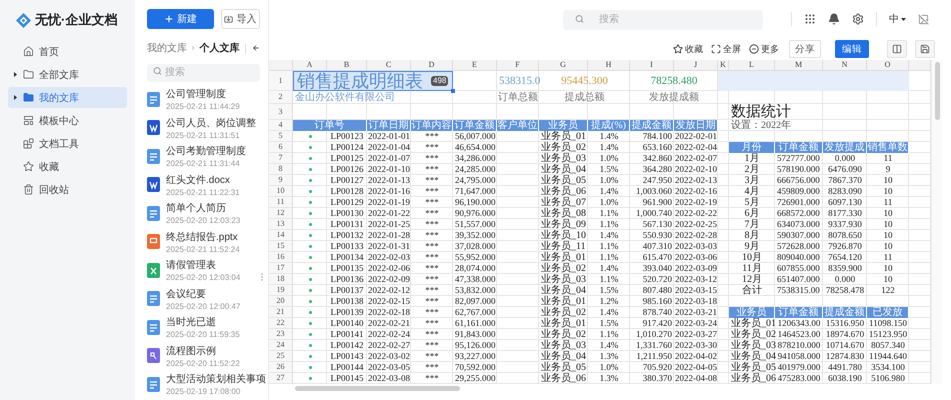 Image resolution: width=951 pixels, height=400 pixels. What do you see at coordinates (281, 345) in the screenshot?
I see `row-number: 24` at bounding box center [281, 345].